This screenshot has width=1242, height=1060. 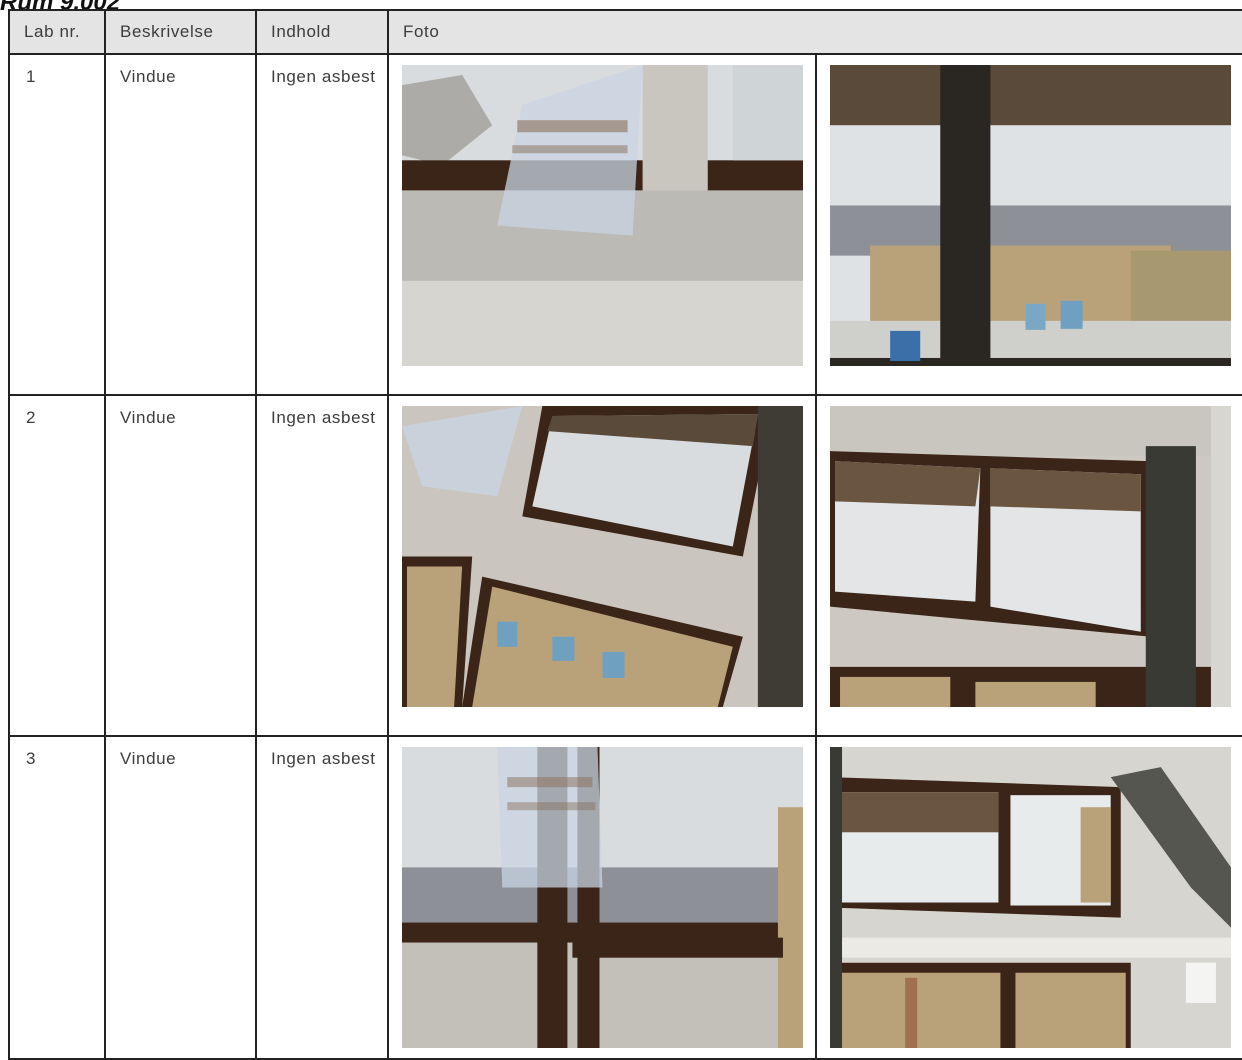 What do you see at coordinates (180, 32) in the screenshot?
I see `col-header-beskrivelse: Beskrivelse` at bounding box center [180, 32].